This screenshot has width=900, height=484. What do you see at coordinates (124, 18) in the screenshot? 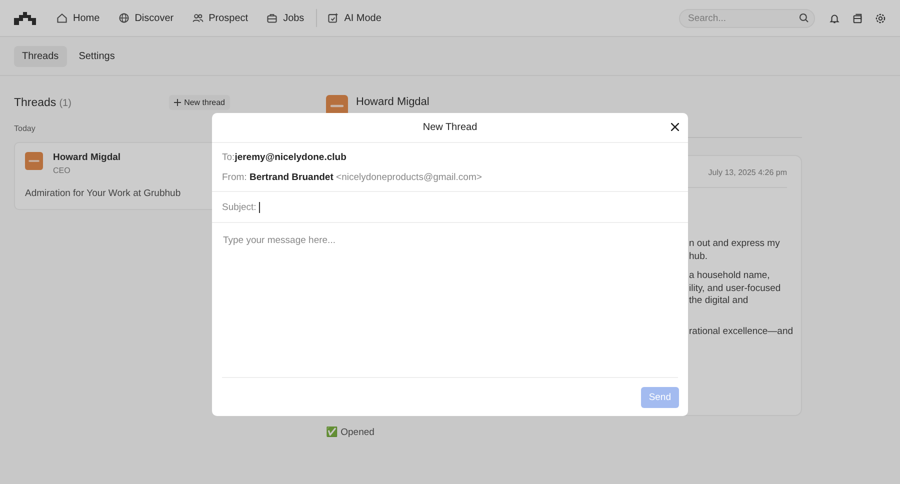
I see `globe-icon` at bounding box center [124, 18].